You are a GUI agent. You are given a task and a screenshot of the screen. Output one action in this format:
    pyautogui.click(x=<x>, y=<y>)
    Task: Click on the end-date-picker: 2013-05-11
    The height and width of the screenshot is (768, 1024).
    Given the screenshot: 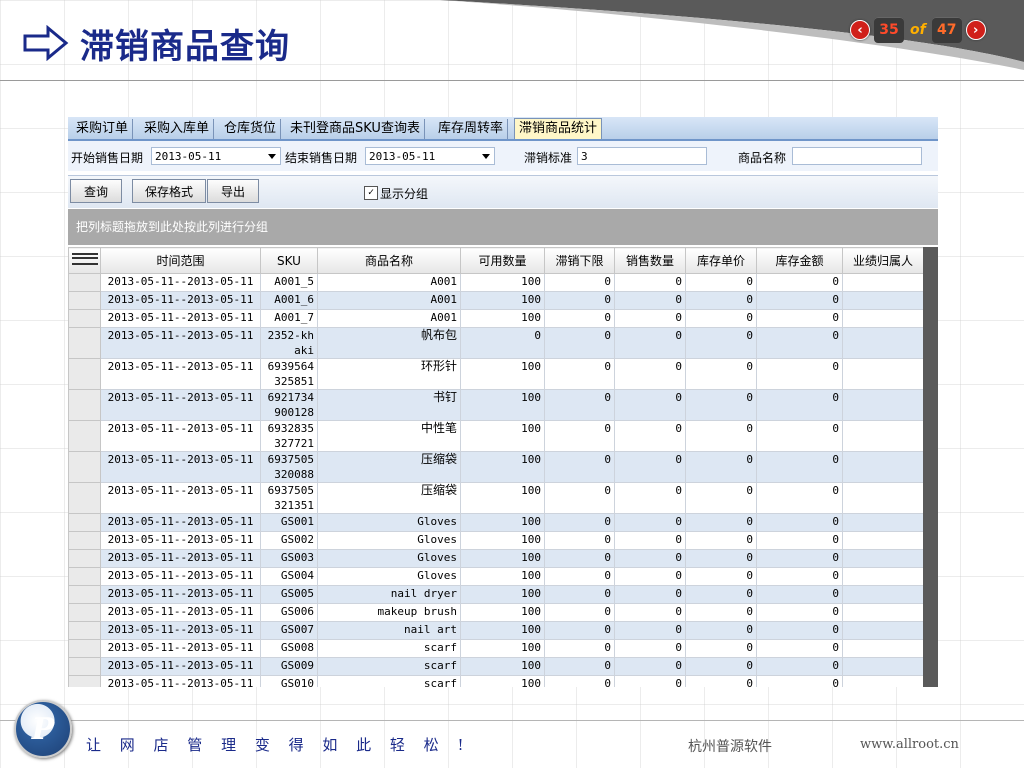 What is the action you would take?
    pyautogui.click(x=430, y=156)
    